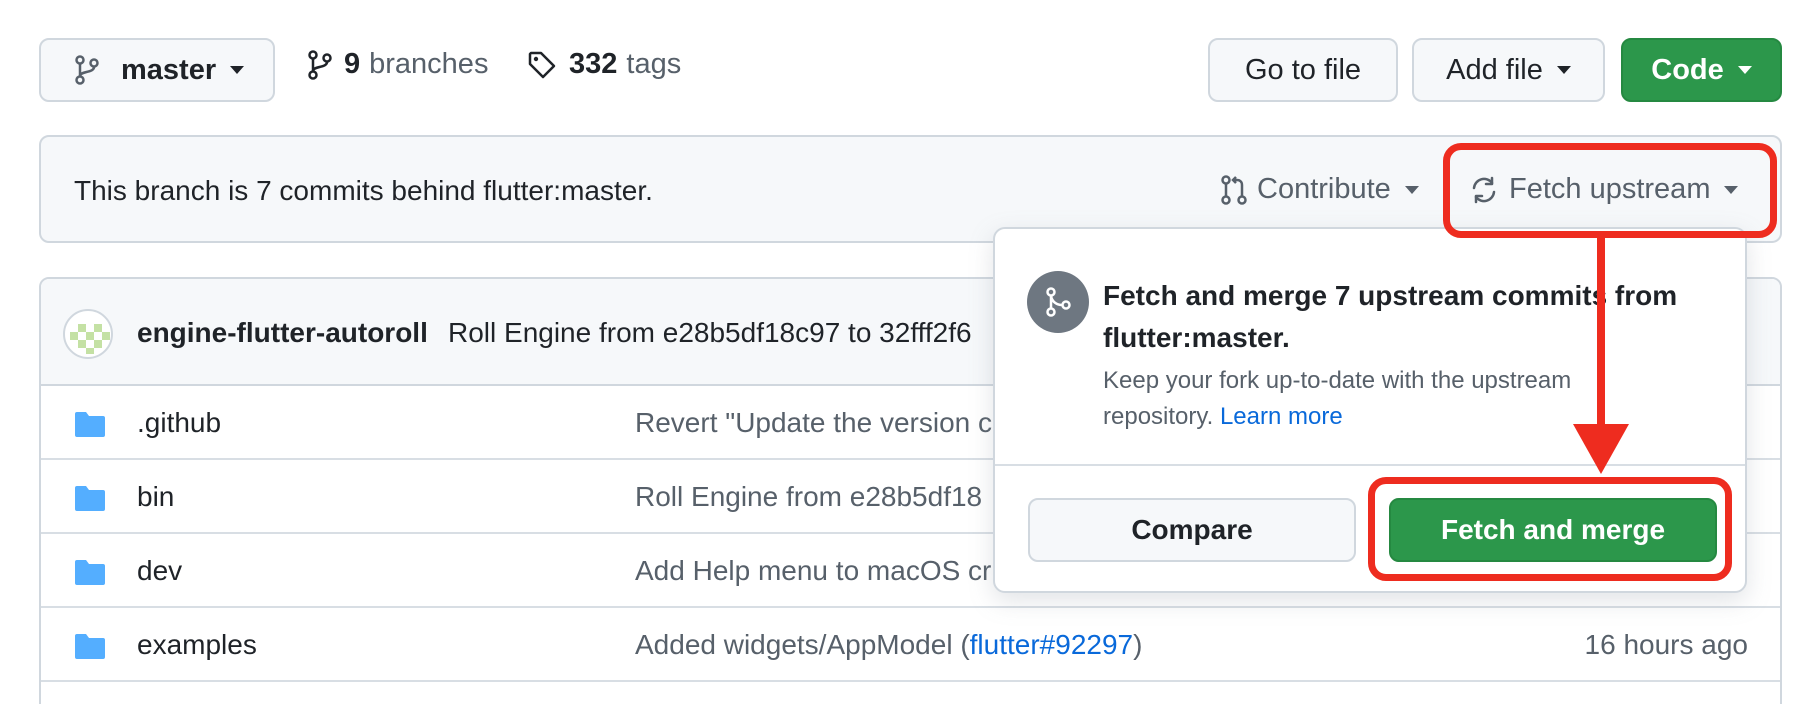  What do you see at coordinates (1234, 189) in the screenshot?
I see `pull-request-icon` at bounding box center [1234, 189].